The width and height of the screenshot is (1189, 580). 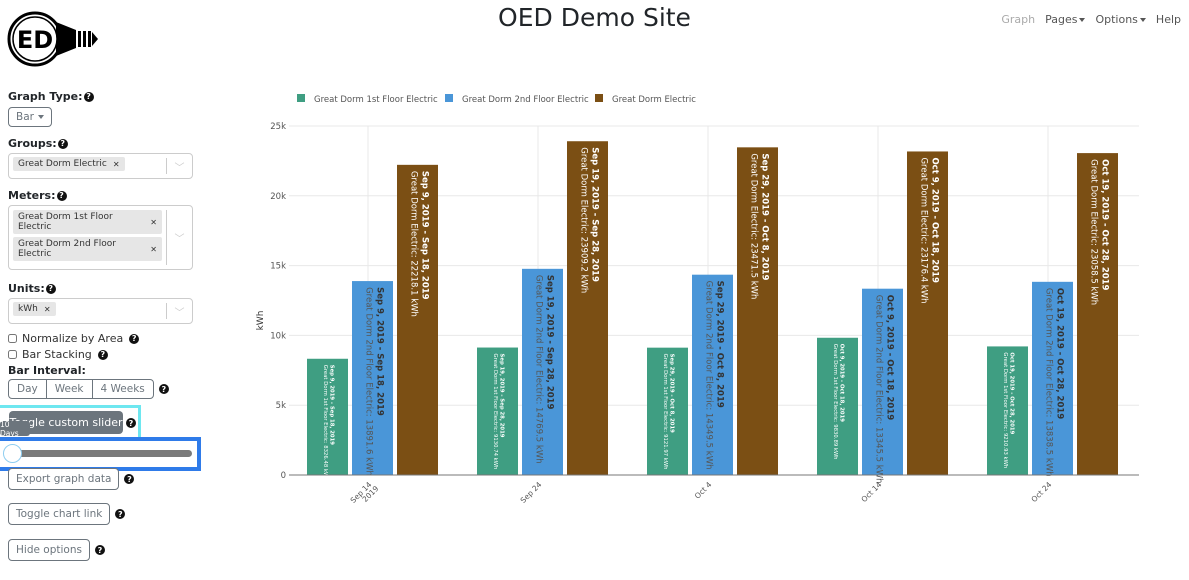 I want to click on groups-select: Great Dorm Electric ✕ ﹀, so click(x=100, y=166).